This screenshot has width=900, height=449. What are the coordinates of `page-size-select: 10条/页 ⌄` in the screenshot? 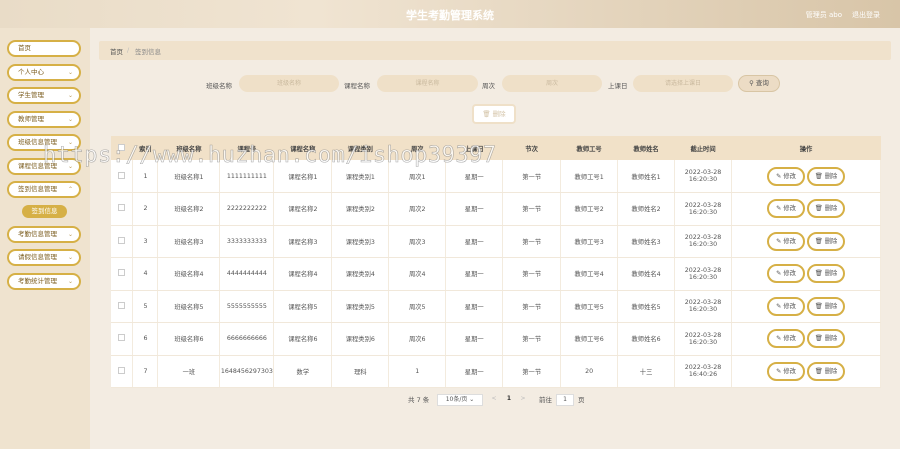 It's located at (460, 400).